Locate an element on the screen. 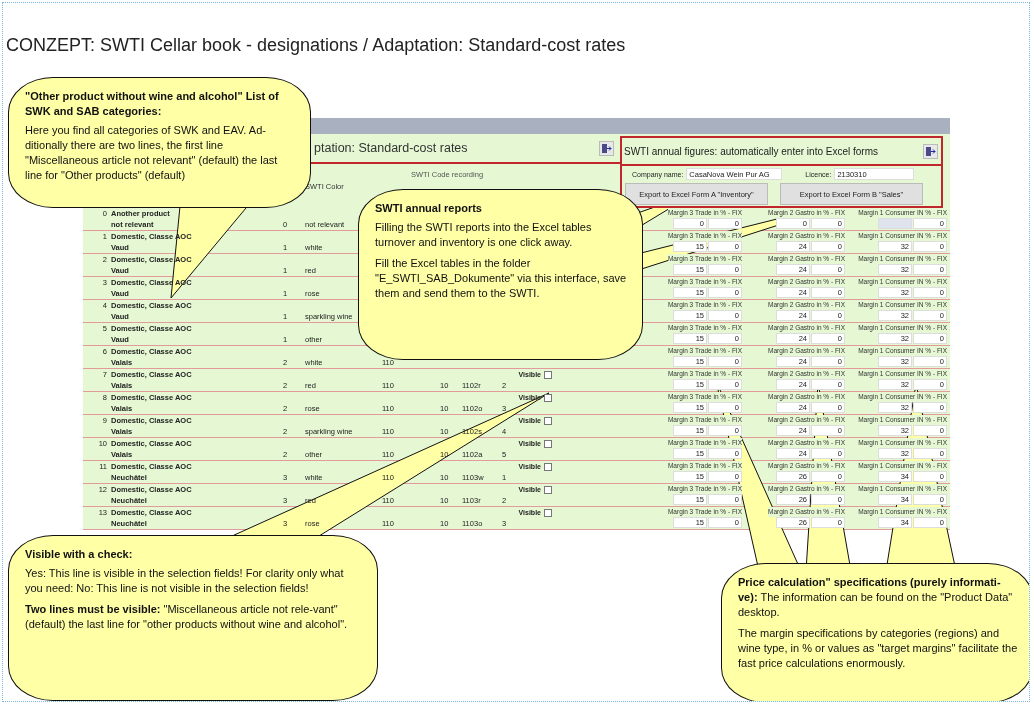  callout-heading: "Other product without wine and alcohol" List of SWK and SAB categories: is located at coordinates (152, 104).